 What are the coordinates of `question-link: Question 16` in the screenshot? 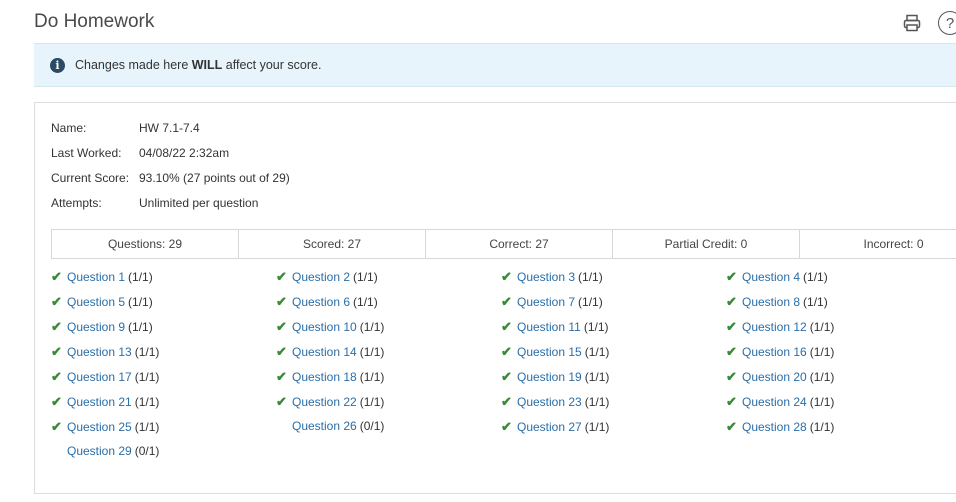 It's located at (774, 352).